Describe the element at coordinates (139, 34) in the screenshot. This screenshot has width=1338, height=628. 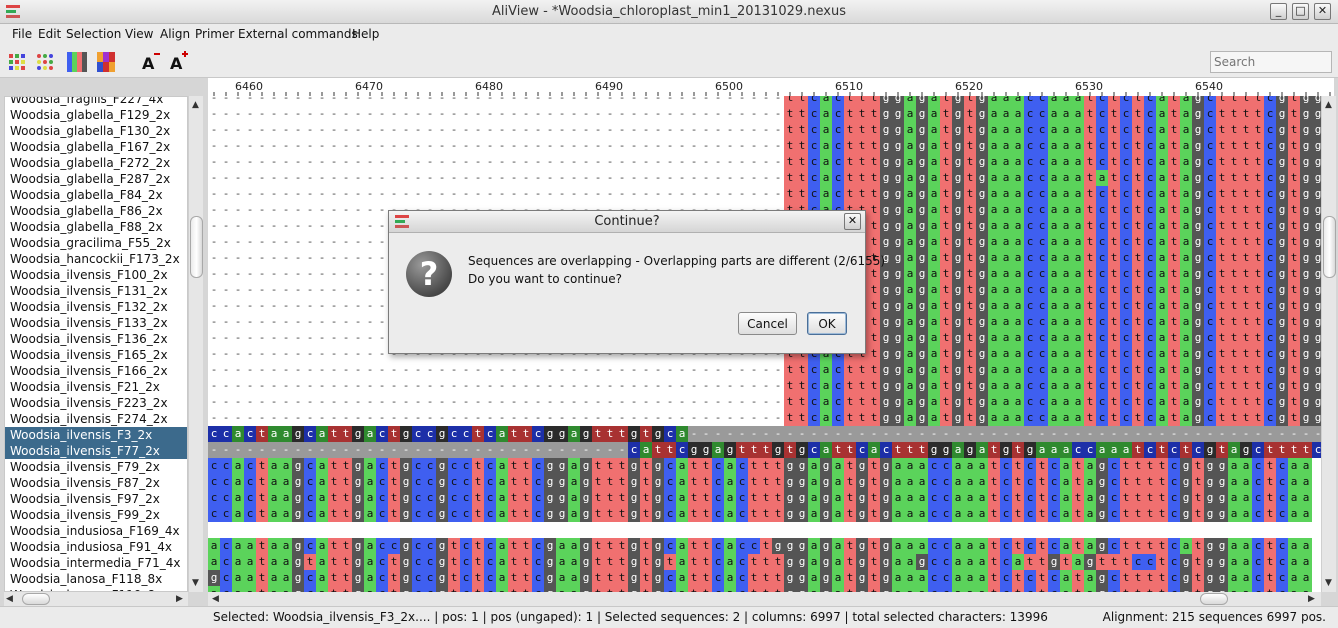
I see `menu-view: View` at that location.